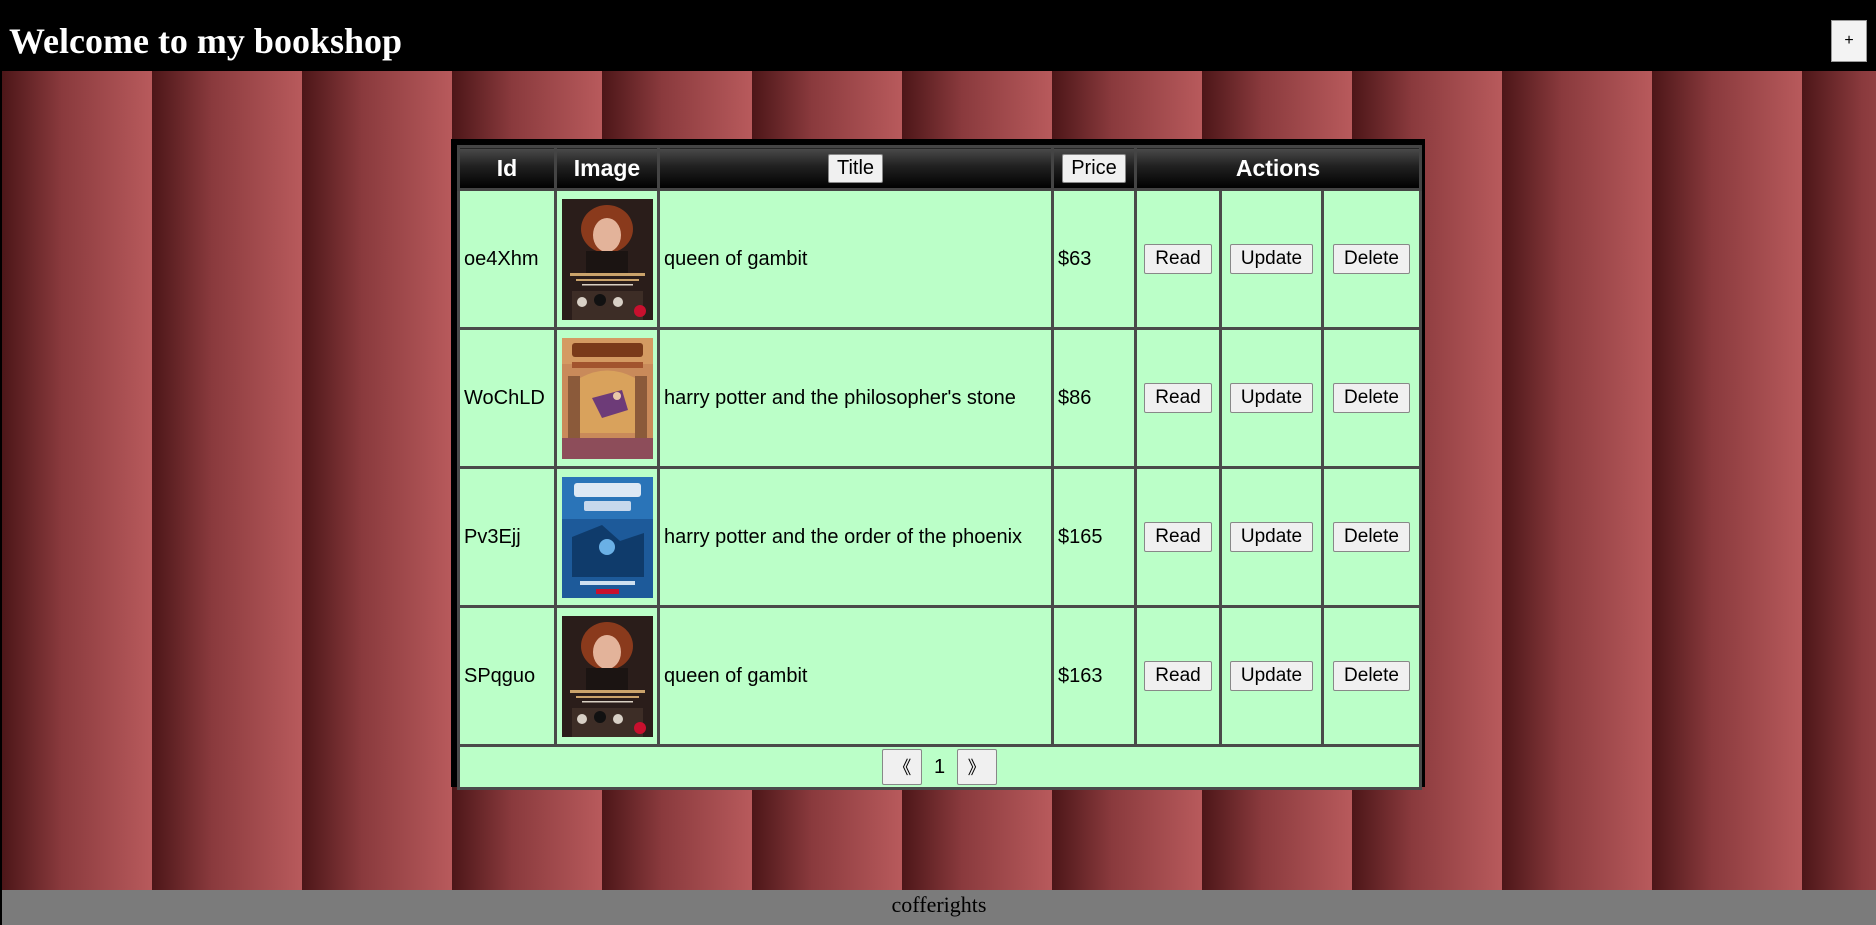 The height and width of the screenshot is (925, 1876). Describe the element at coordinates (607, 168) in the screenshot. I see `column-header-image: Image` at that location.